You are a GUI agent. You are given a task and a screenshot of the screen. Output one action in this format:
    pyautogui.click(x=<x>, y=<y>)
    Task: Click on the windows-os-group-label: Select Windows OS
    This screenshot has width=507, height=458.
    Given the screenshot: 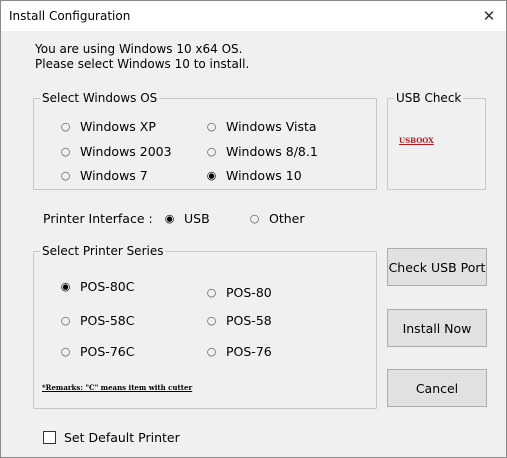 What is the action you would take?
    pyautogui.click(x=100, y=98)
    